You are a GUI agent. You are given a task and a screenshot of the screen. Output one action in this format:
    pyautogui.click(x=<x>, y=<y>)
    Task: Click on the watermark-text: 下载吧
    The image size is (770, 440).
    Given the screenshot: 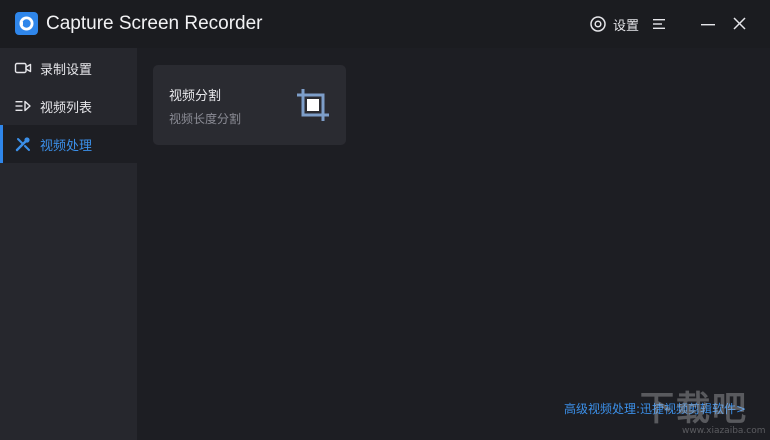 What is the action you would take?
    pyautogui.click(x=694, y=409)
    